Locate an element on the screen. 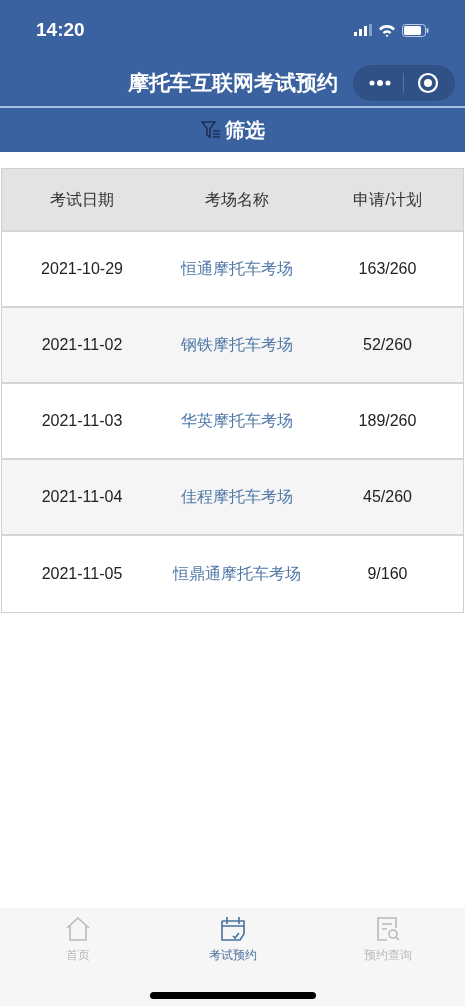 The width and height of the screenshot is (465, 1006). wifi-icon is located at coordinates (387, 30).